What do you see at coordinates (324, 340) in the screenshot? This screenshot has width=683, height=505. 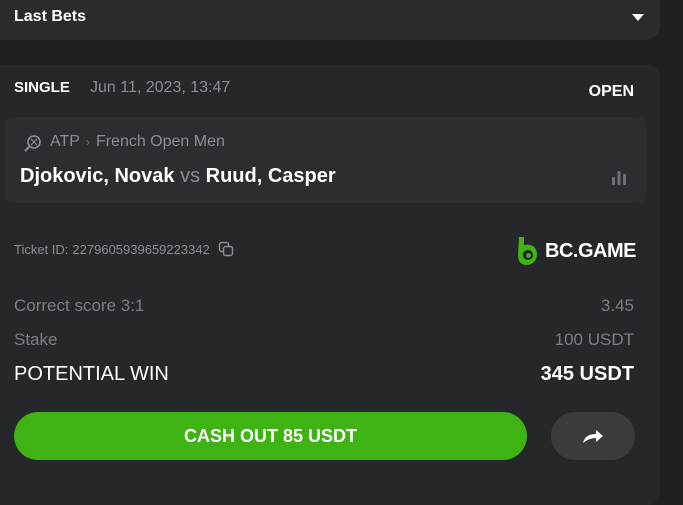 I see `stake-row: Stake 100 USDT` at bounding box center [324, 340].